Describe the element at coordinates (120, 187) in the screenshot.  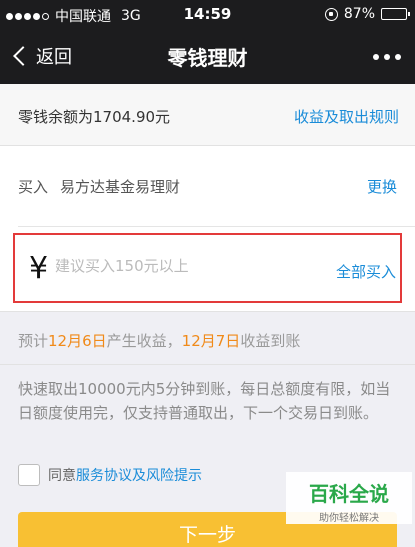
I see `fund-name: 易方达基金易理财` at that location.